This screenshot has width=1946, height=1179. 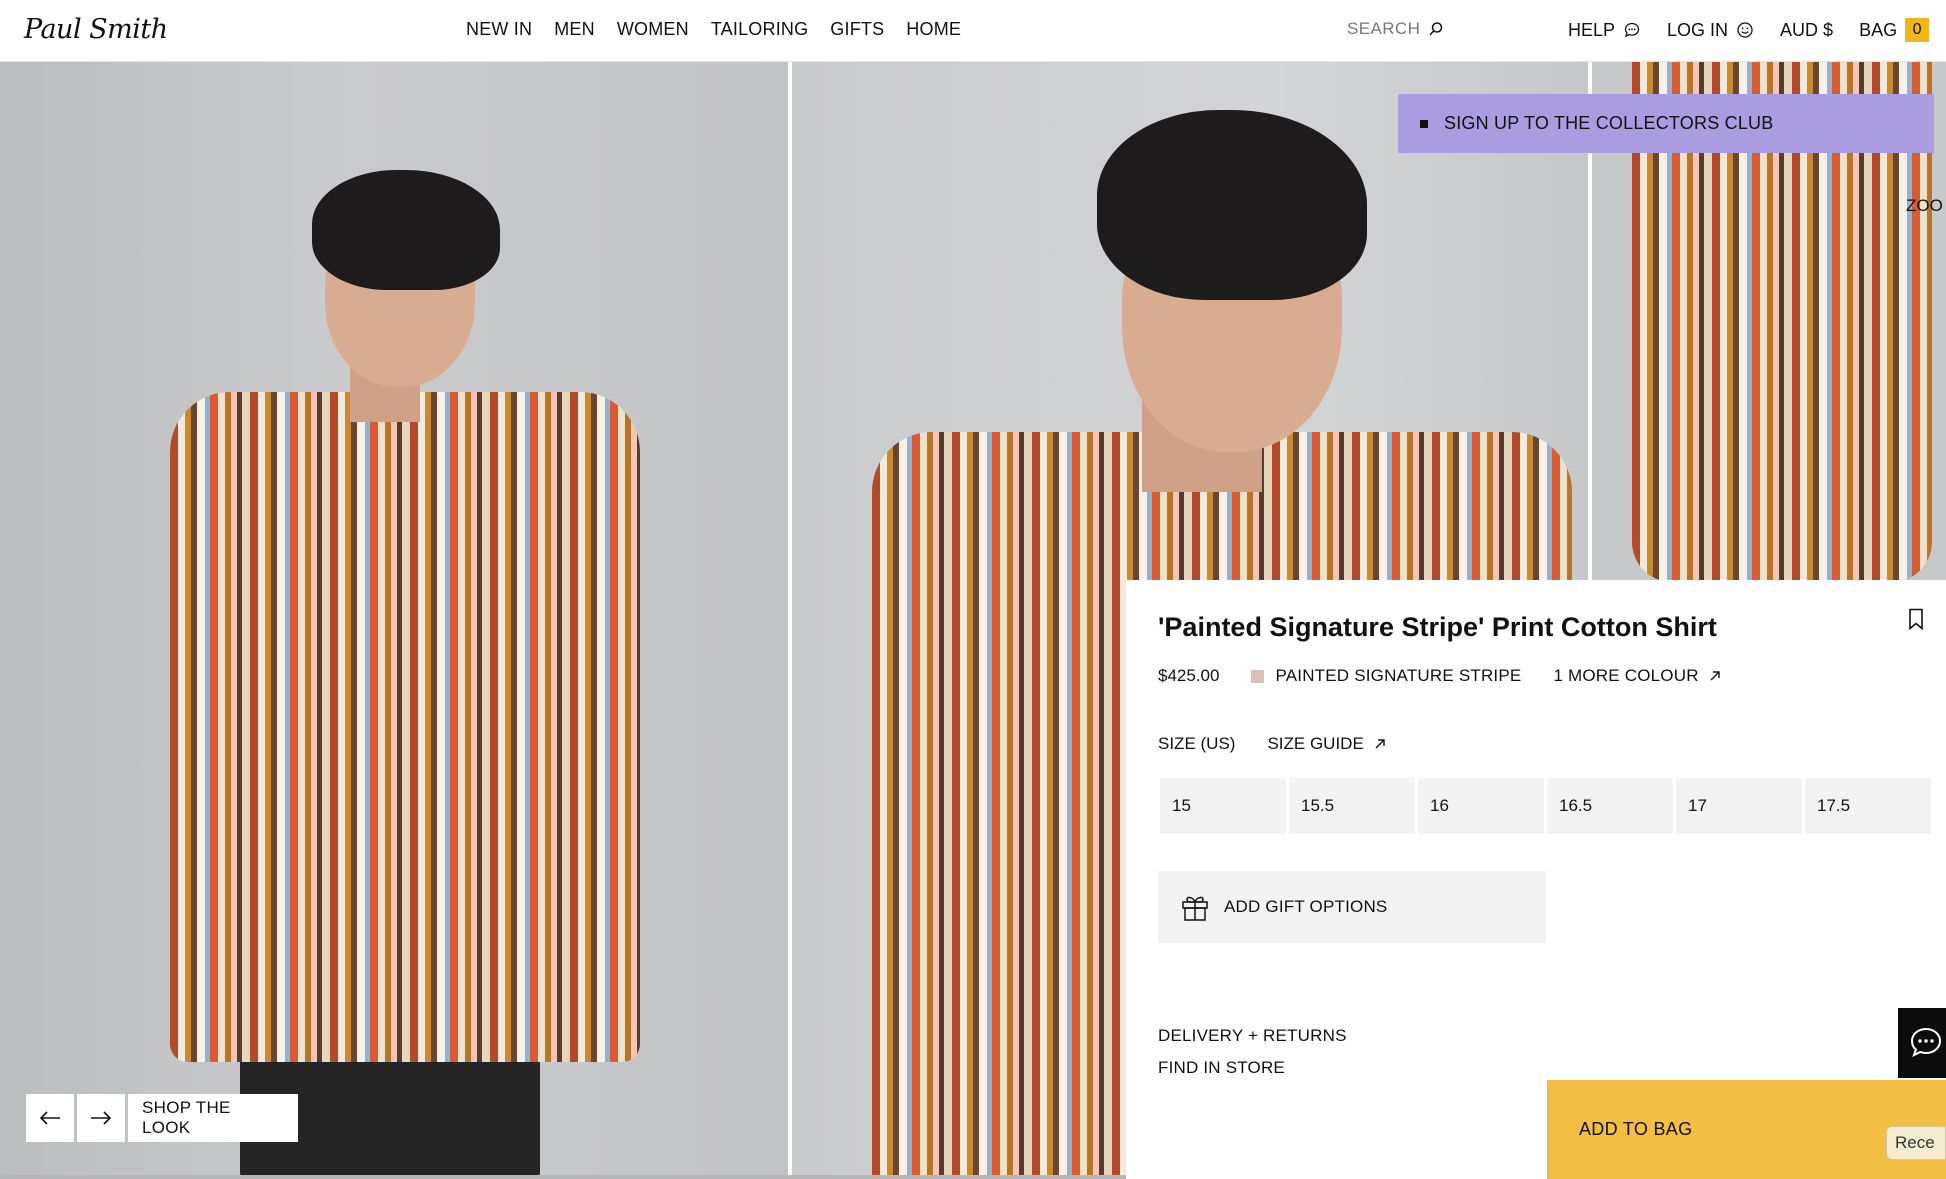 What do you see at coordinates (759, 29) in the screenshot?
I see `nav-tailoring: TAILORING` at bounding box center [759, 29].